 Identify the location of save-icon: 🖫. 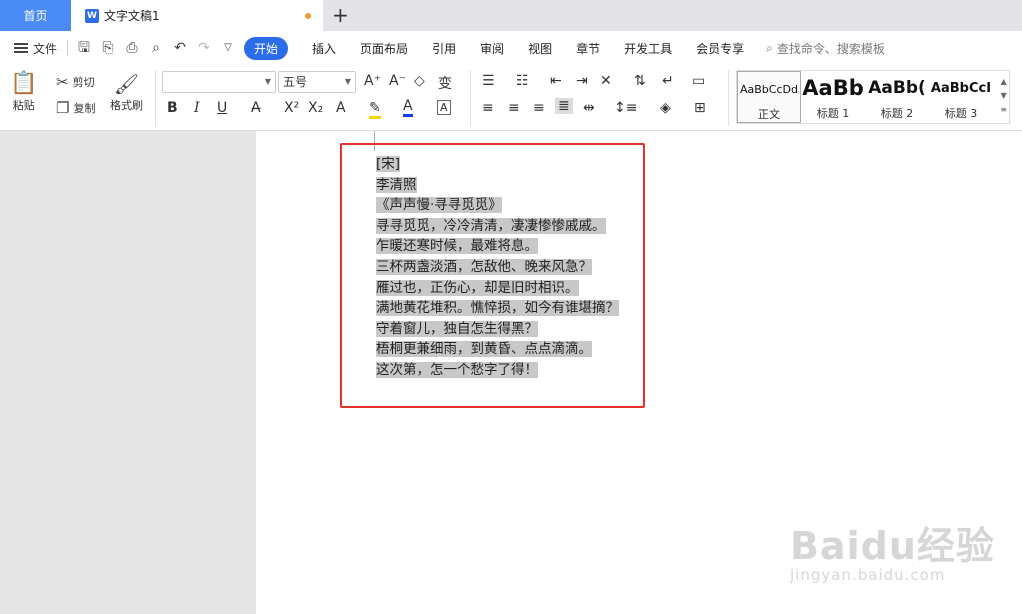
(84, 48).